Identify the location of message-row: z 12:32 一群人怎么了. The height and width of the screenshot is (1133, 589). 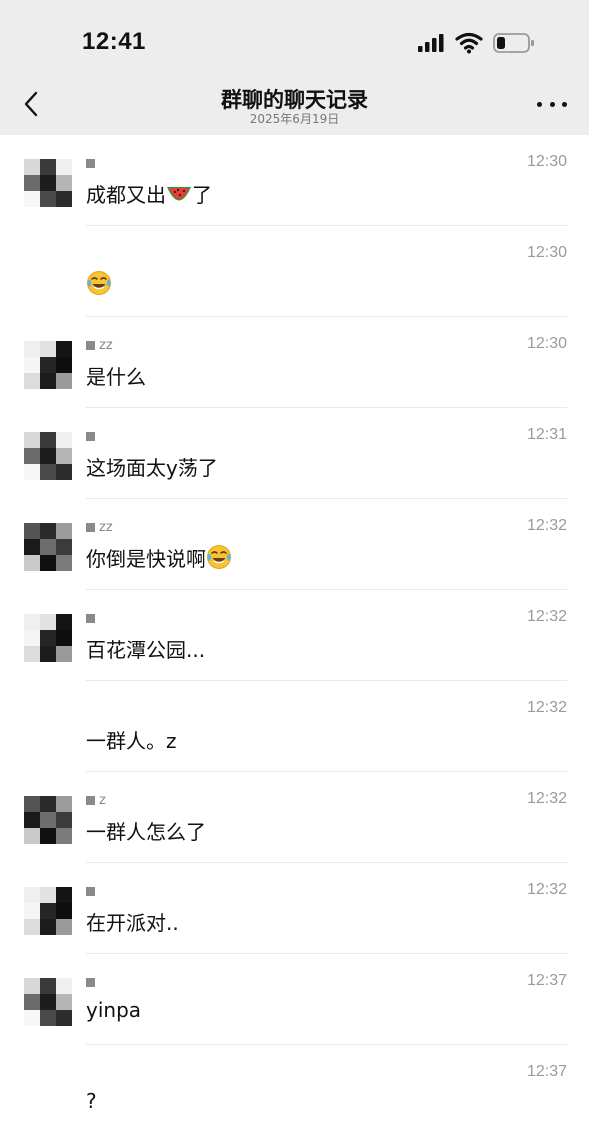
(294, 817).